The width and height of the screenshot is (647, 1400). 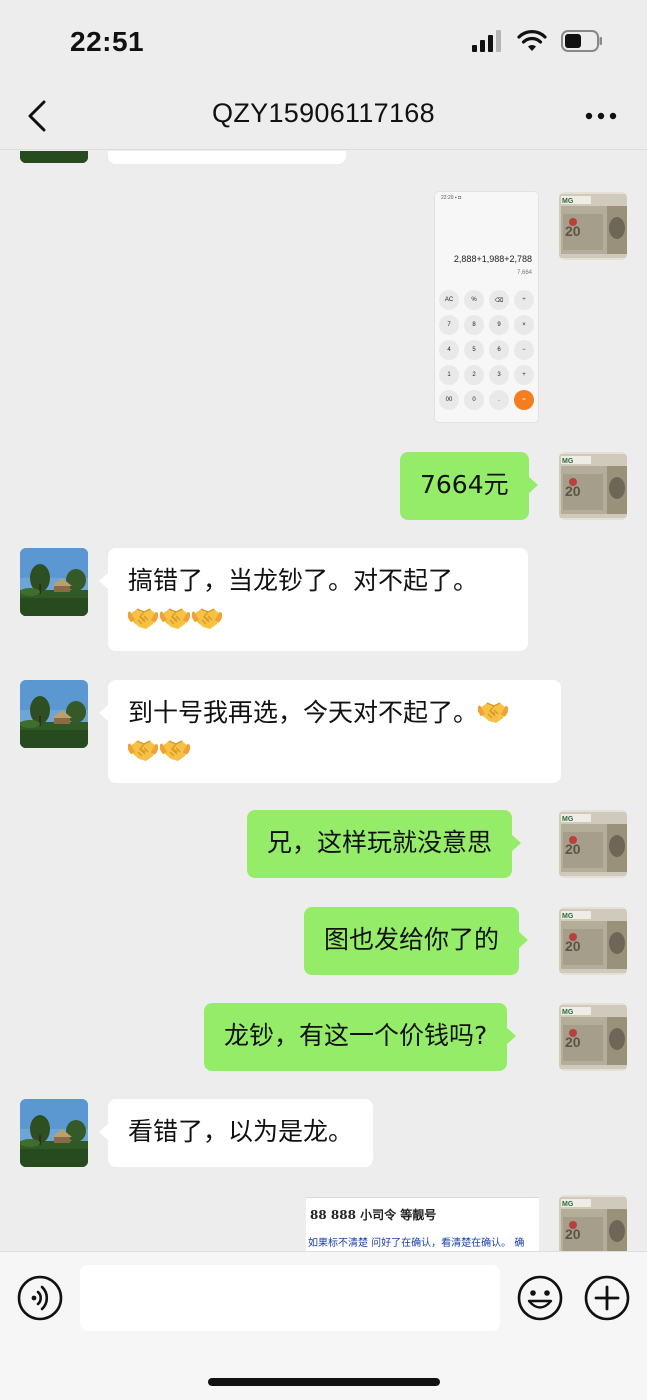 I want to click on message-input, so click(x=290, y=1298).